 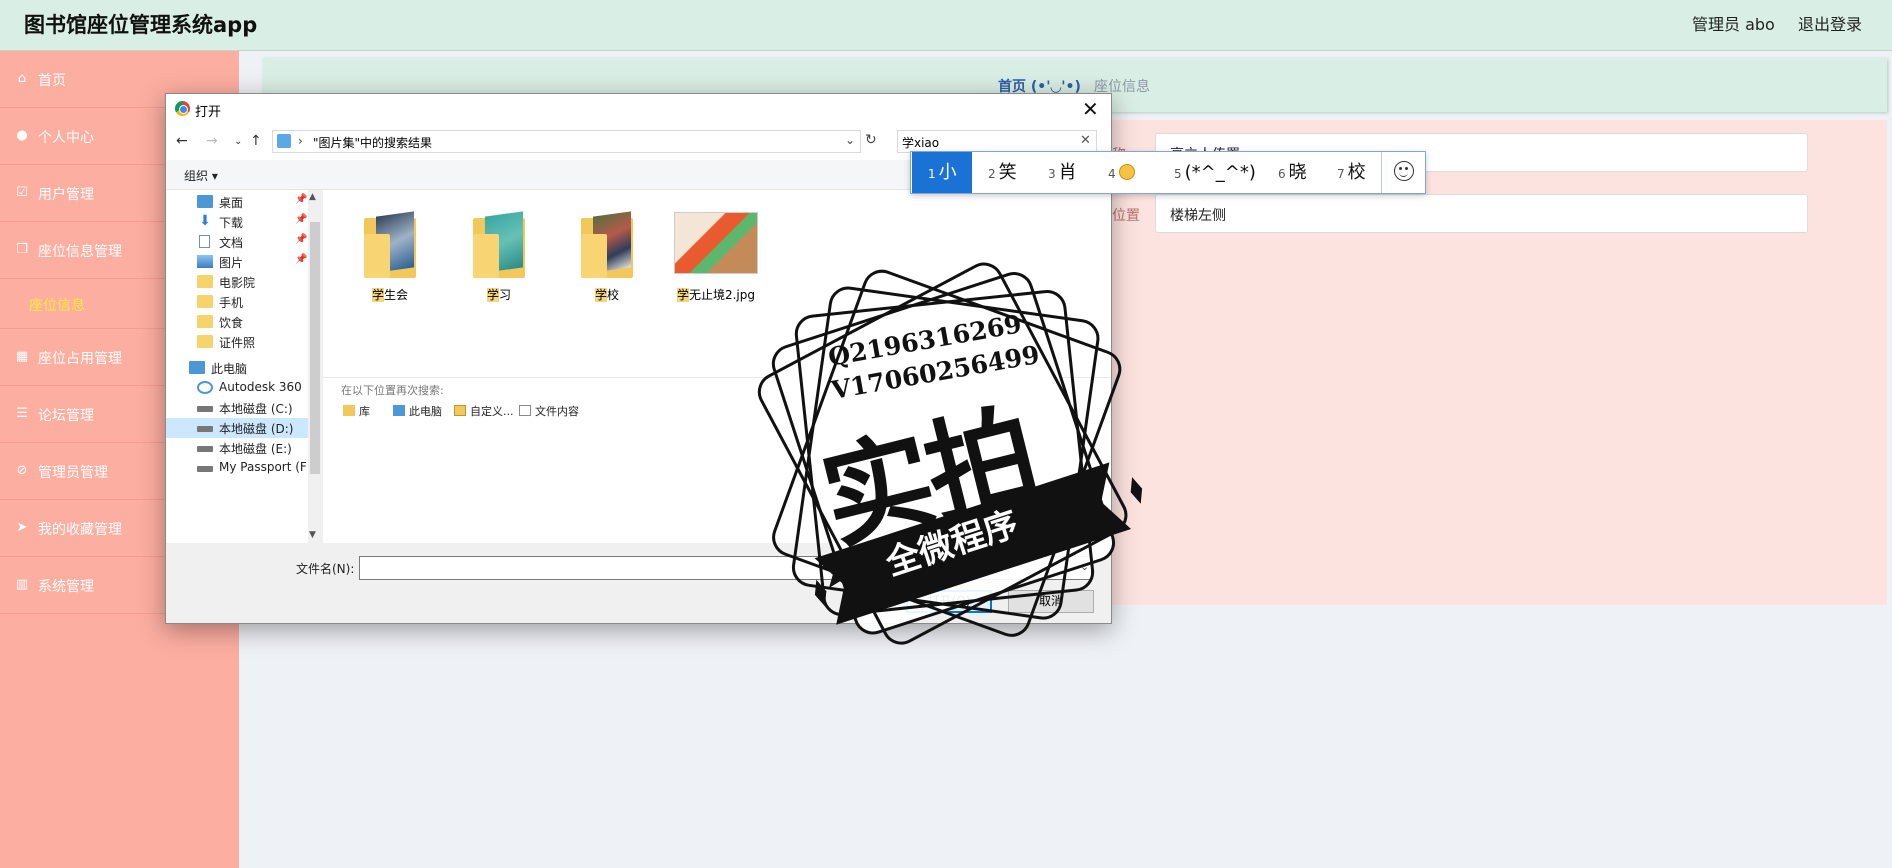 I want to click on ime-candidate-4: 4, so click(x=1121, y=172).